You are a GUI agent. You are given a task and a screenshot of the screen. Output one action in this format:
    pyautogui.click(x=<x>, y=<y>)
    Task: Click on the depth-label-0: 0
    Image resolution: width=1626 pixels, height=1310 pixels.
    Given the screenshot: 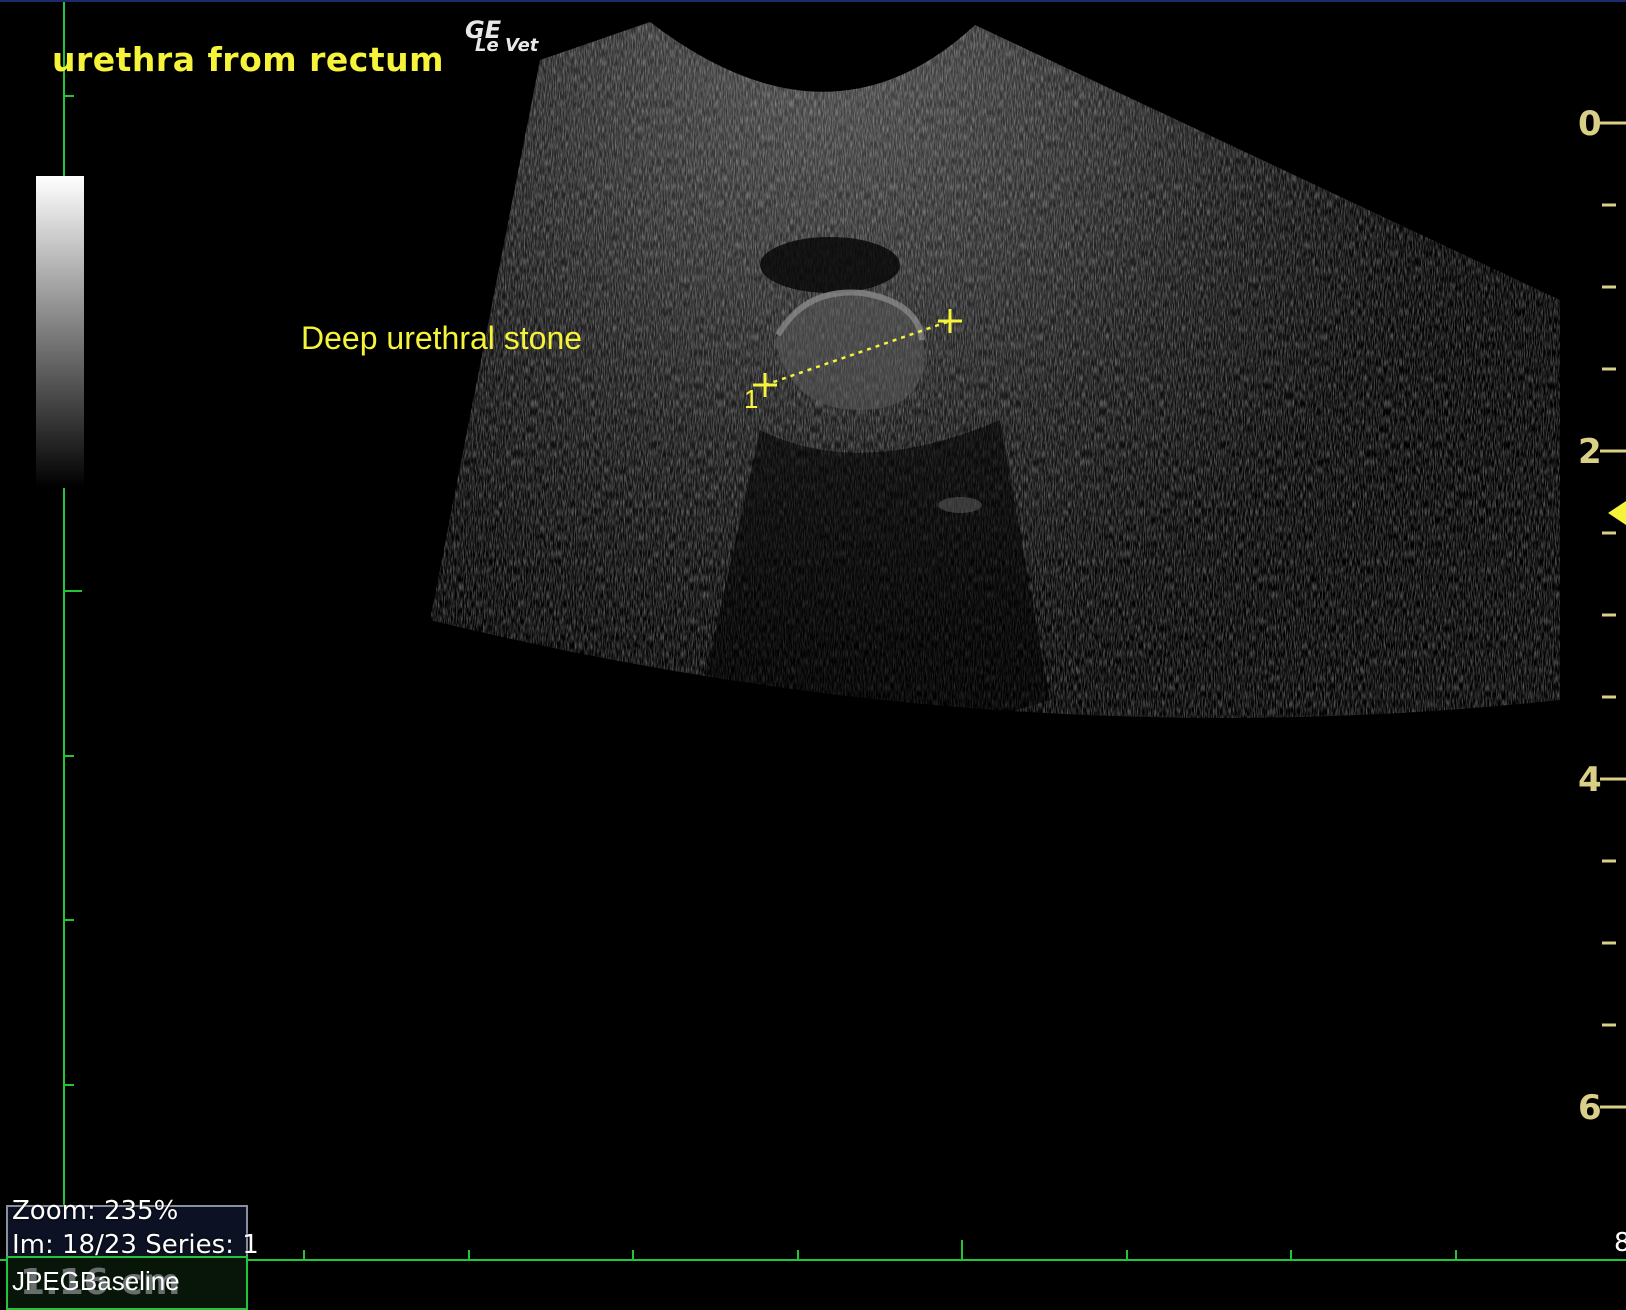 What is the action you would take?
    pyautogui.click(x=1590, y=124)
    